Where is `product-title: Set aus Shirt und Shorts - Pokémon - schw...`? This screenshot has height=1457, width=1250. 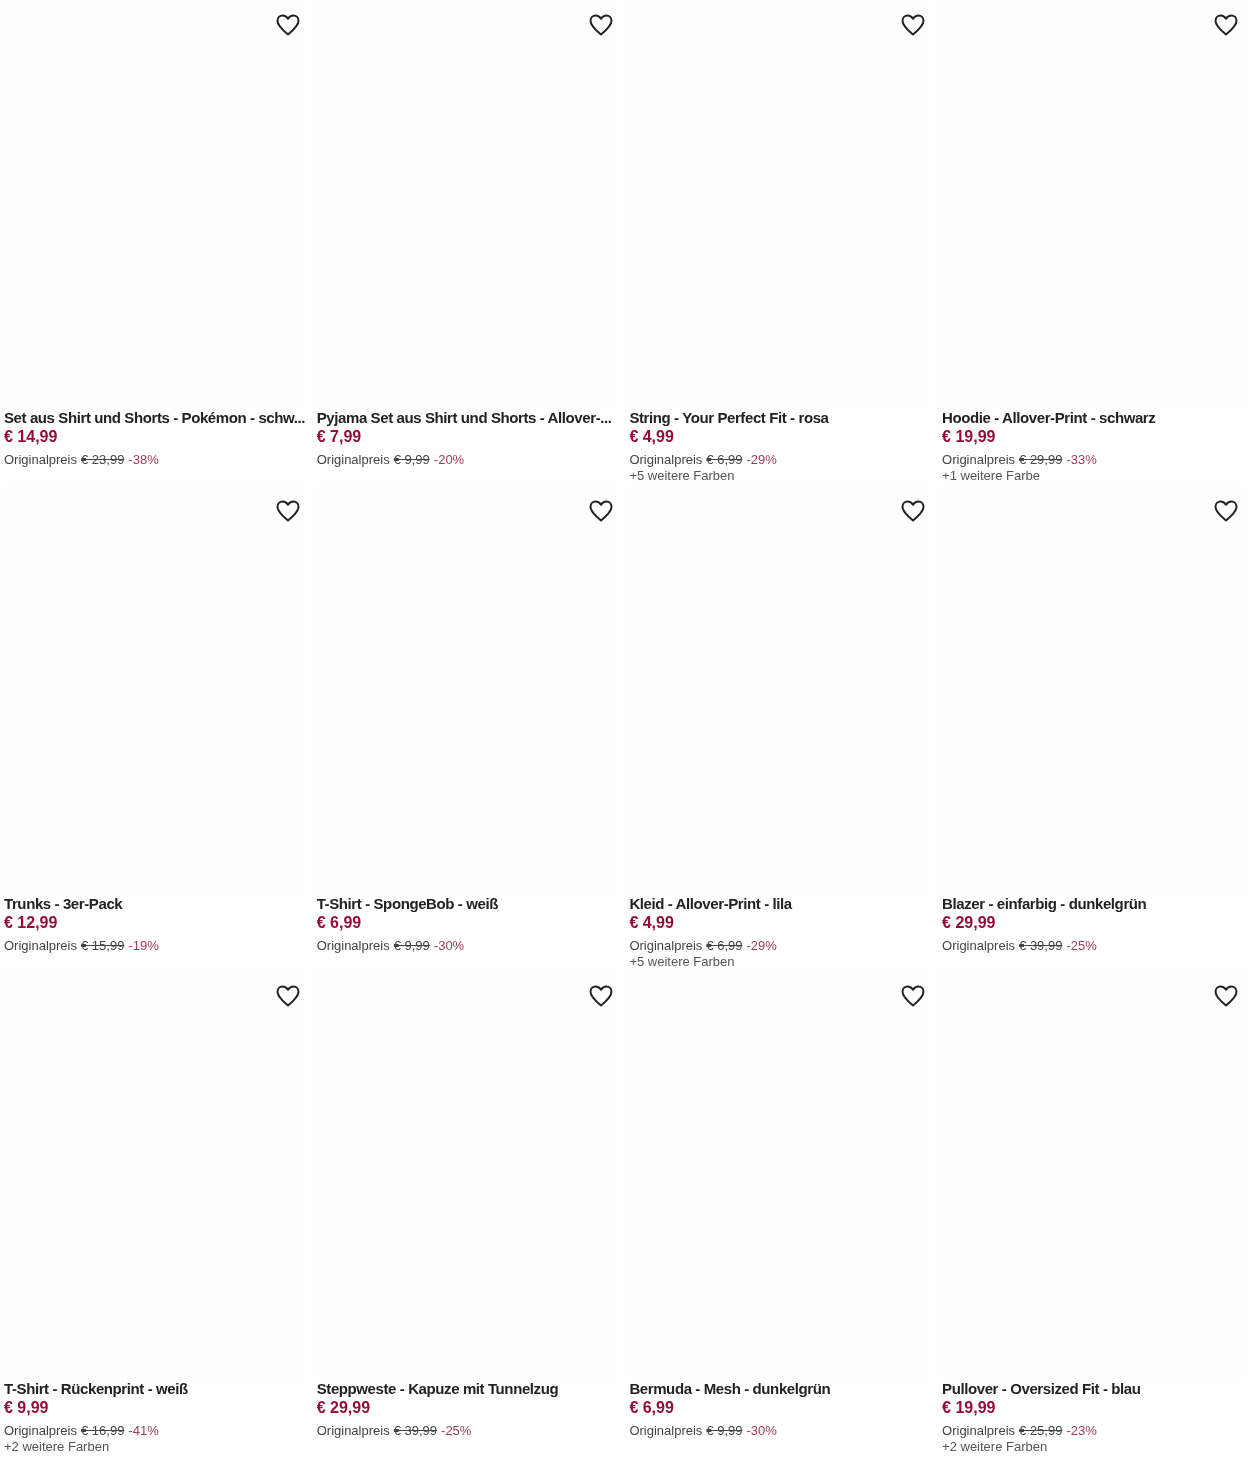 product-title: Set aus Shirt und Shorts - Pokémon - schw... is located at coordinates (154, 417).